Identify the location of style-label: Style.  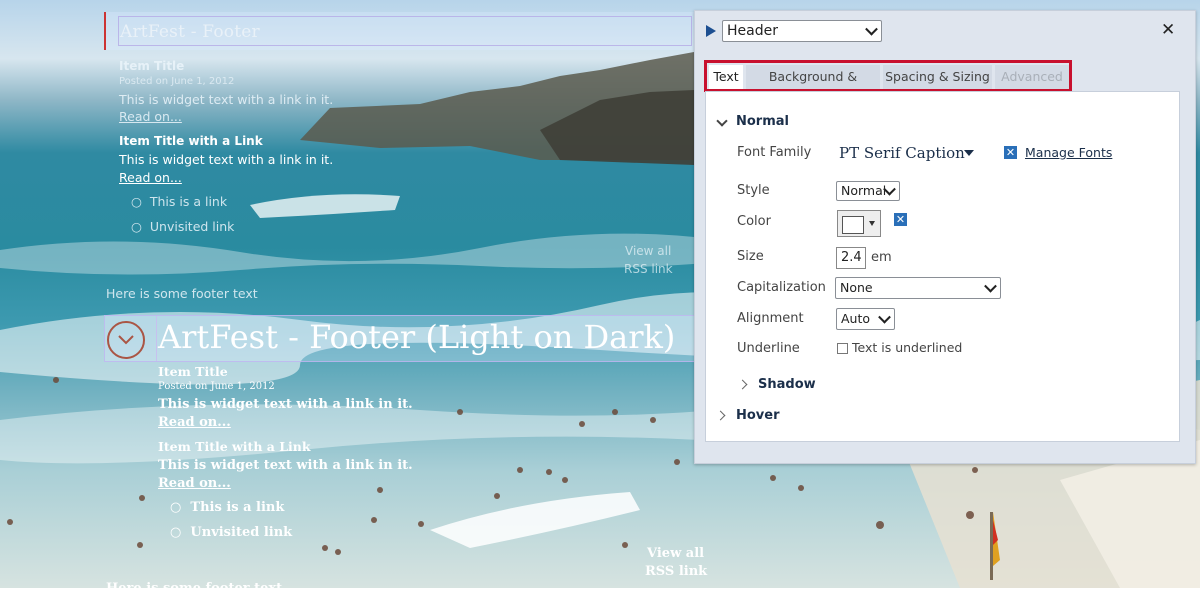
(753, 190).